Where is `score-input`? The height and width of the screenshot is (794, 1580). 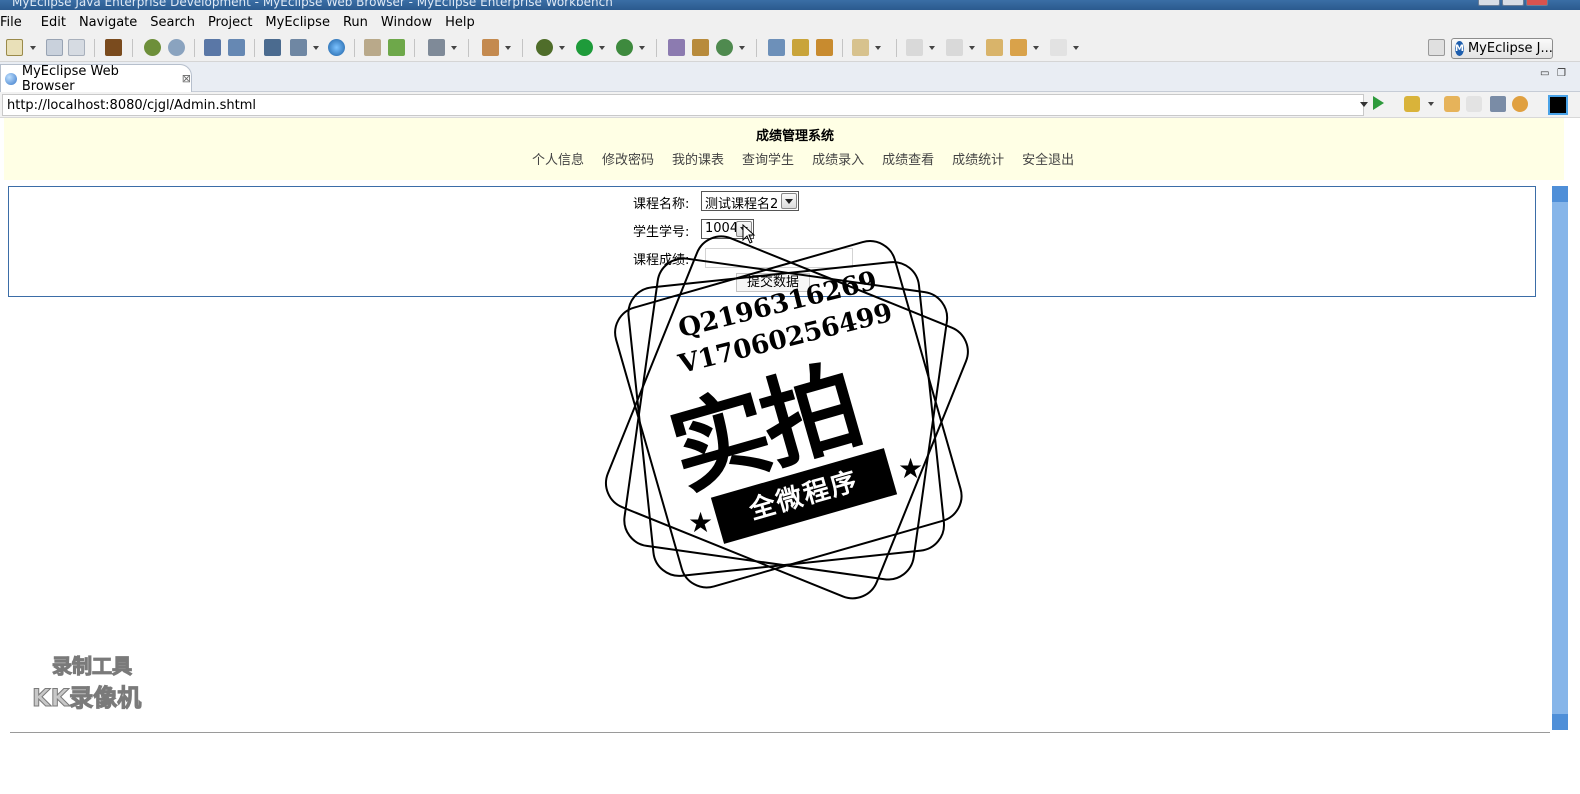
score-input is located at coordinates (779, 258).